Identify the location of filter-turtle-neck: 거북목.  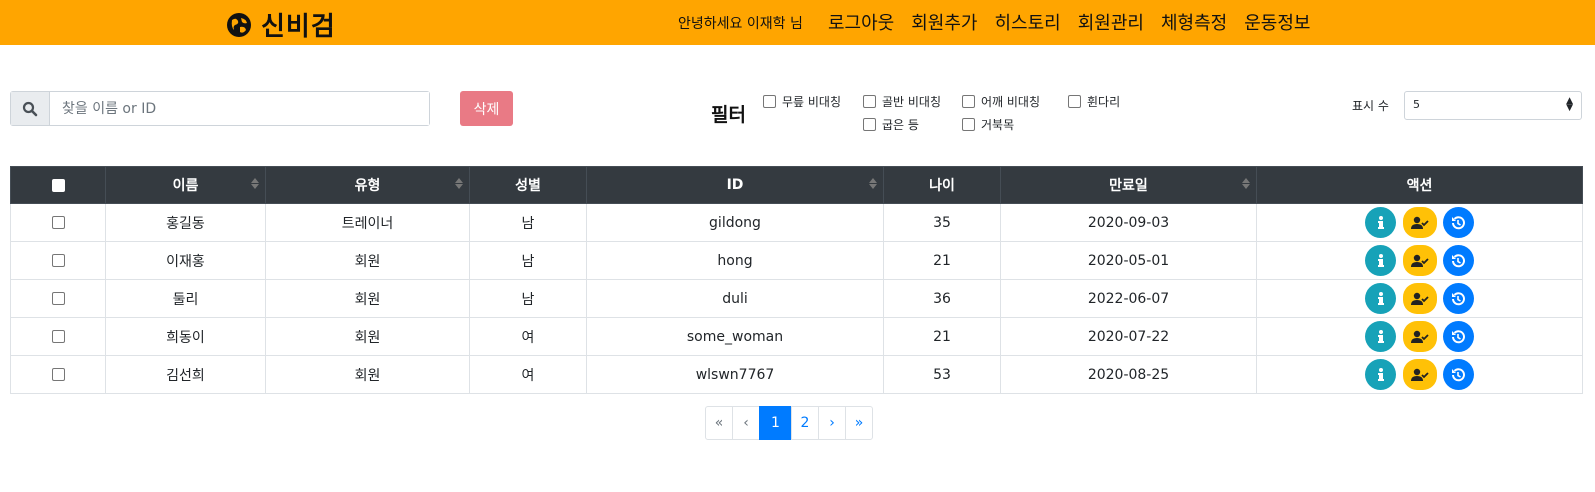
(988, 124).